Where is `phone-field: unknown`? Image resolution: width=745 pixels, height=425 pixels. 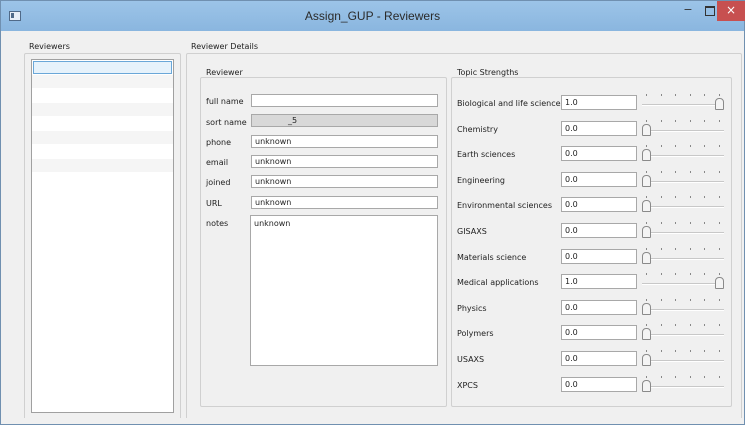
phone-field: unknown is located at coordinates (344, 141).